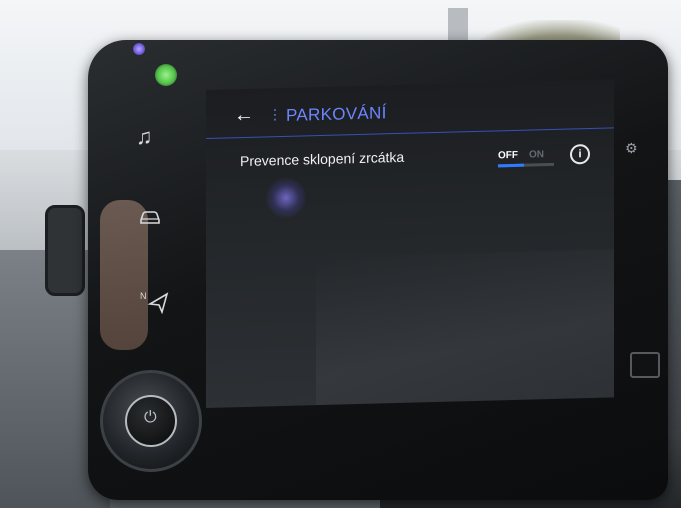  I want to click on toggle-on-label: ON, so click(536, 155).